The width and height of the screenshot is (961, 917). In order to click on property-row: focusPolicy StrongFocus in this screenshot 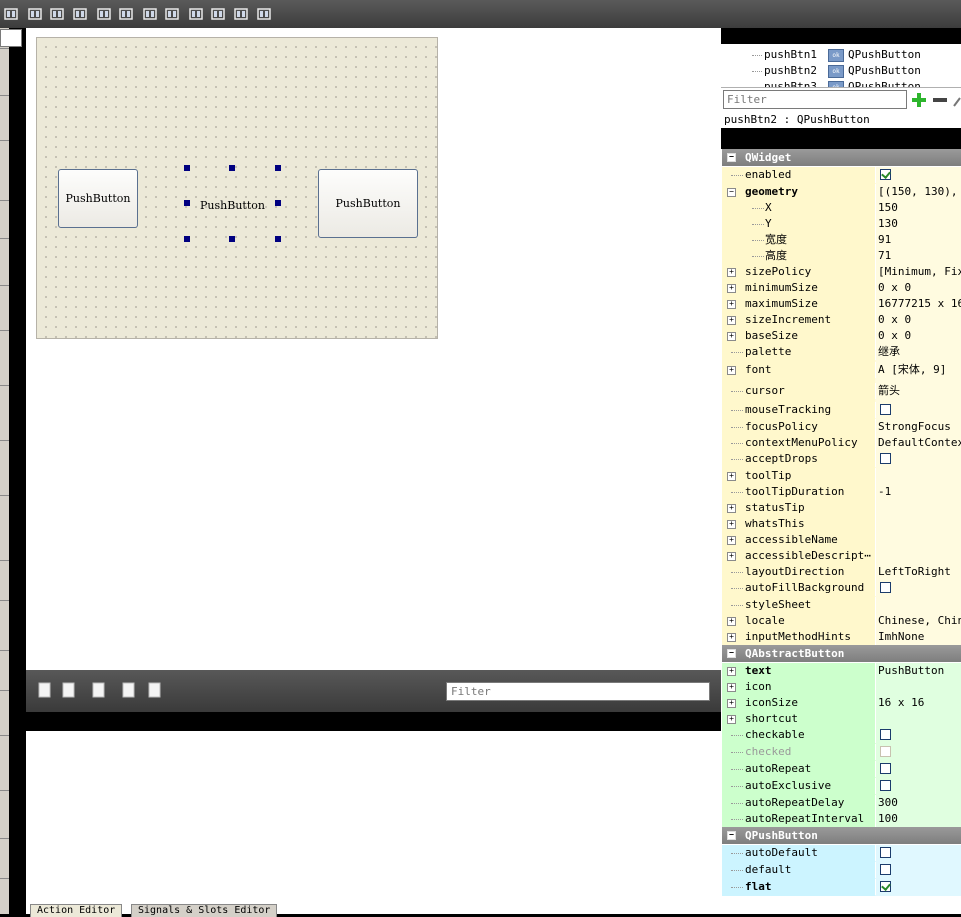, I will do `click(841, 427)`.